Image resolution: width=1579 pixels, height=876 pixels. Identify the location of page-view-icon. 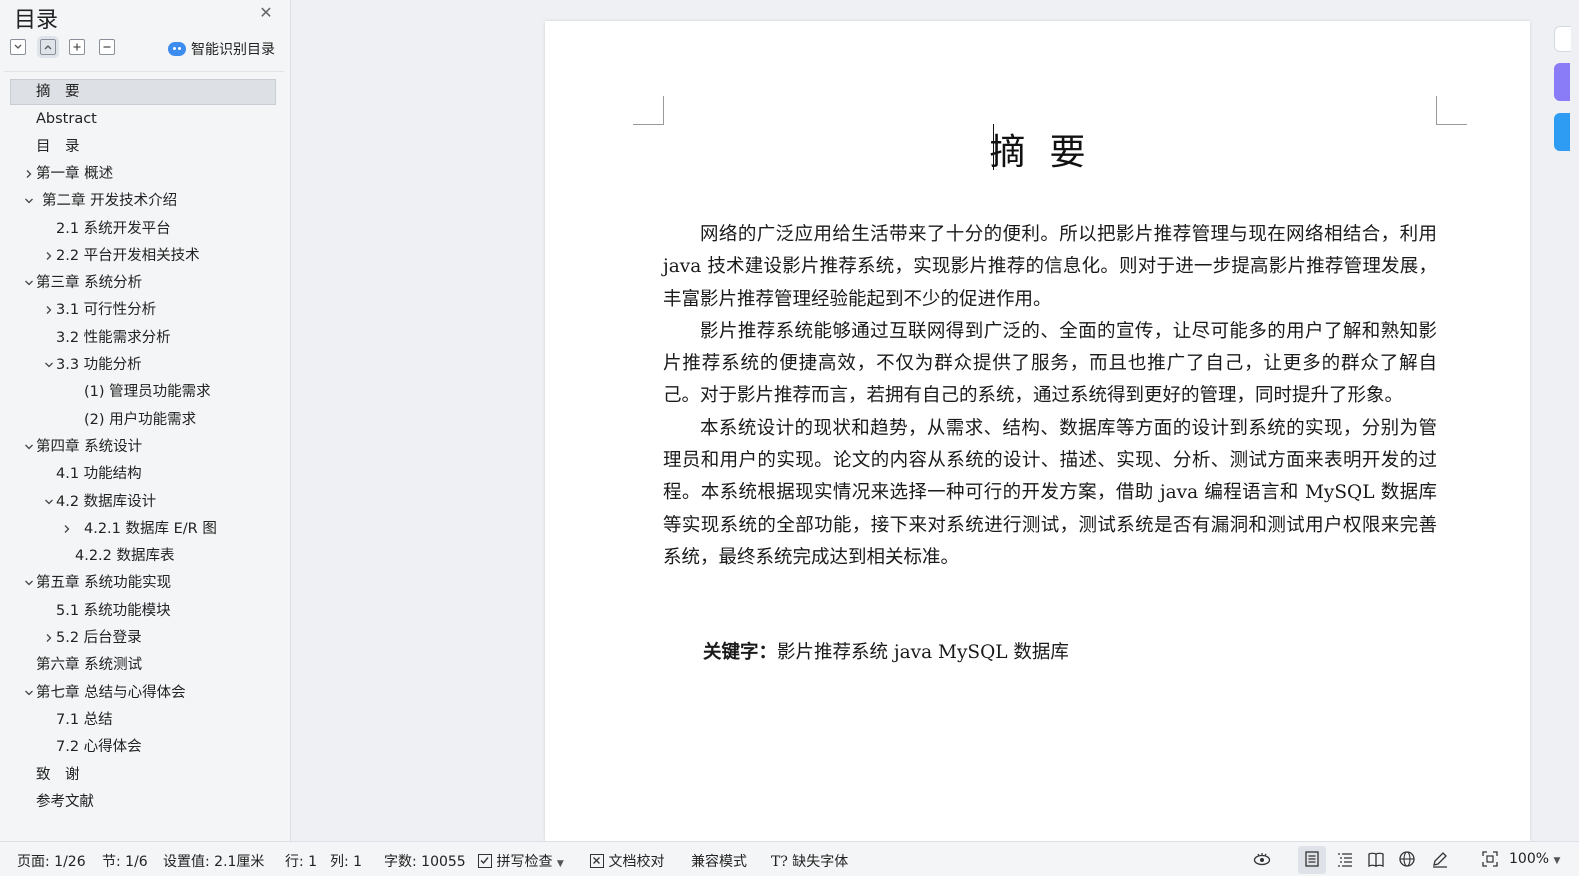
(1312, 859).